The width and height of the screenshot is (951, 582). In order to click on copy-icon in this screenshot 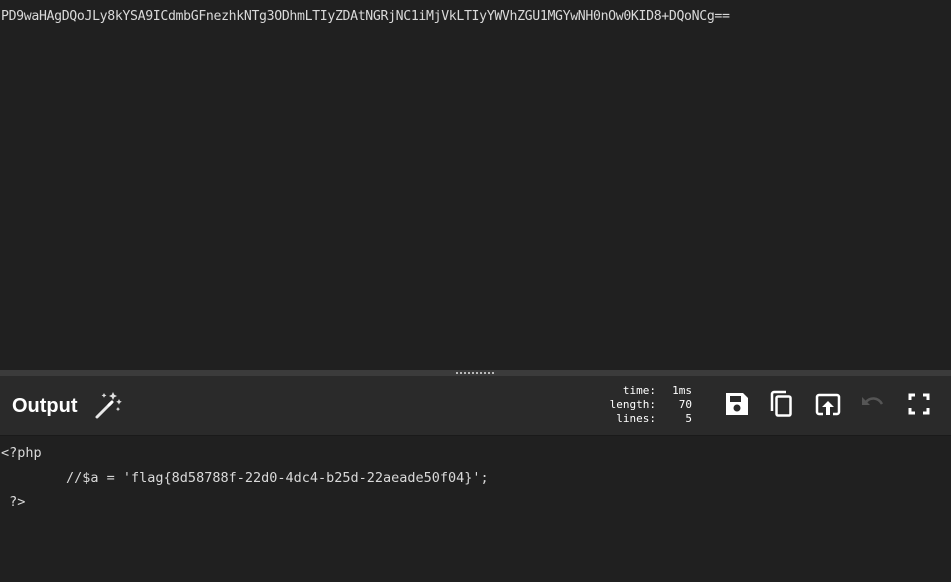, I will do `click(781, 403)`.